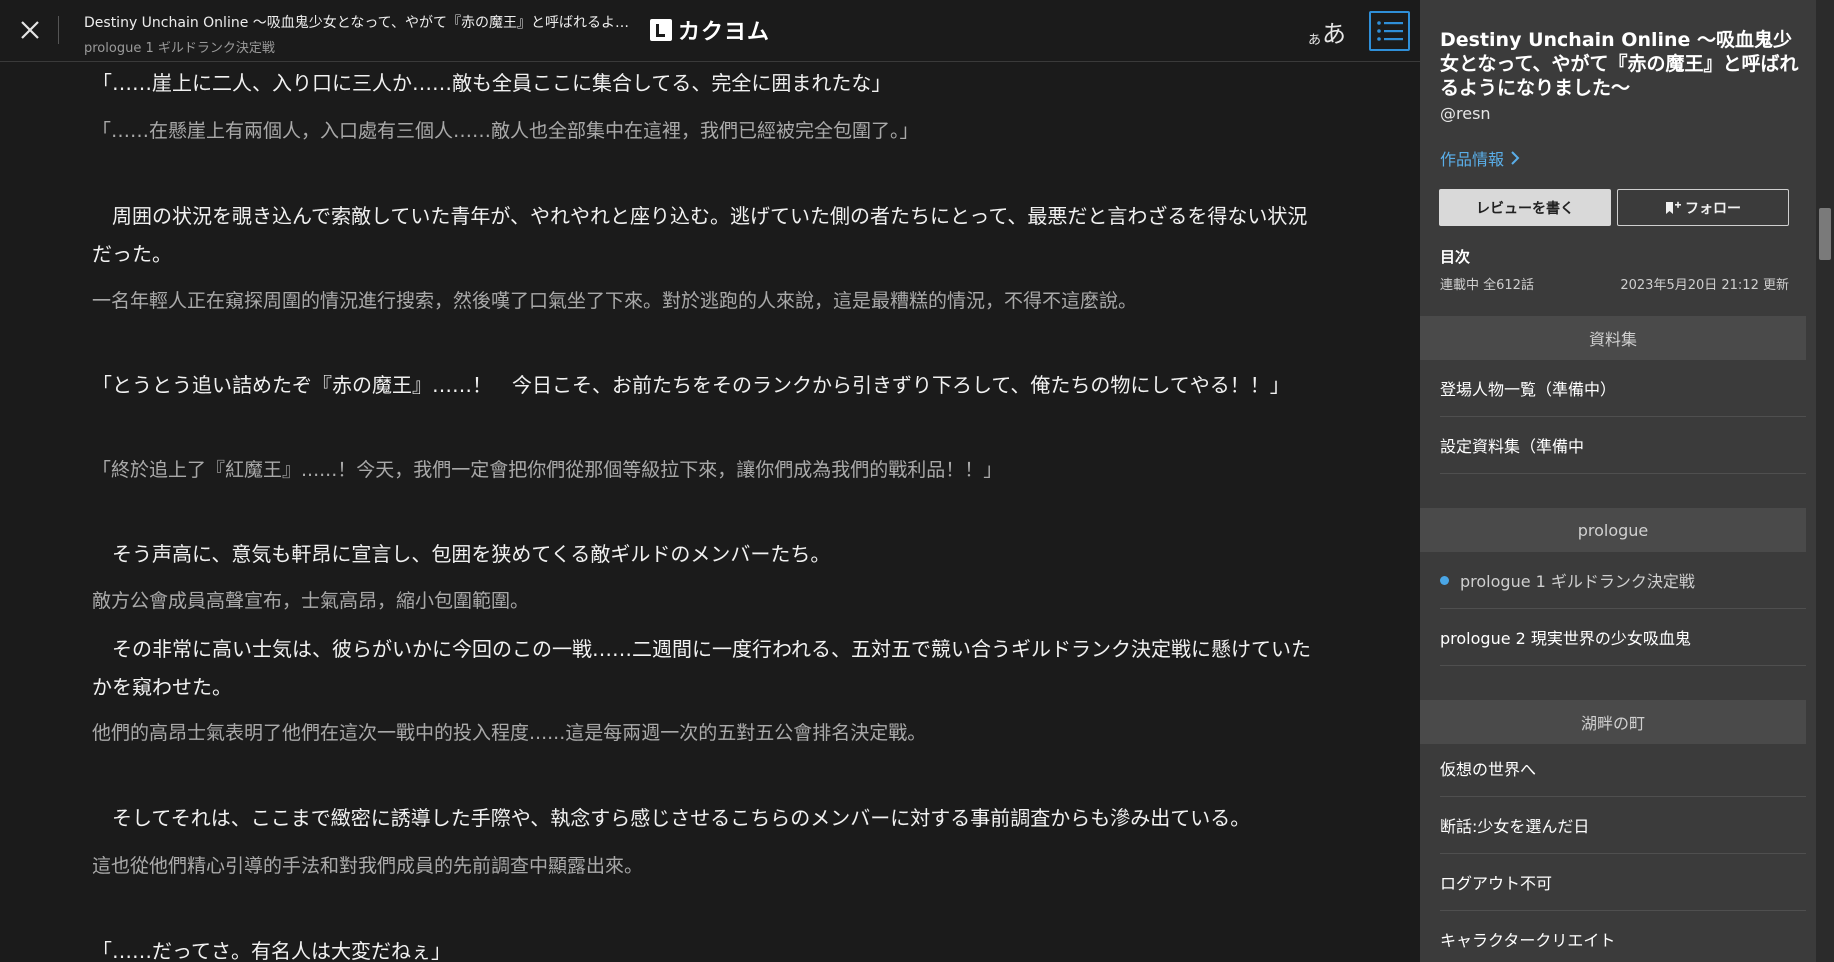  What do you see at coordinates (271, 950) in the screenshot?
I see `paragraph: 「……だってさ。有名人は大変だねぇ」` at bounding box center [271, 950].